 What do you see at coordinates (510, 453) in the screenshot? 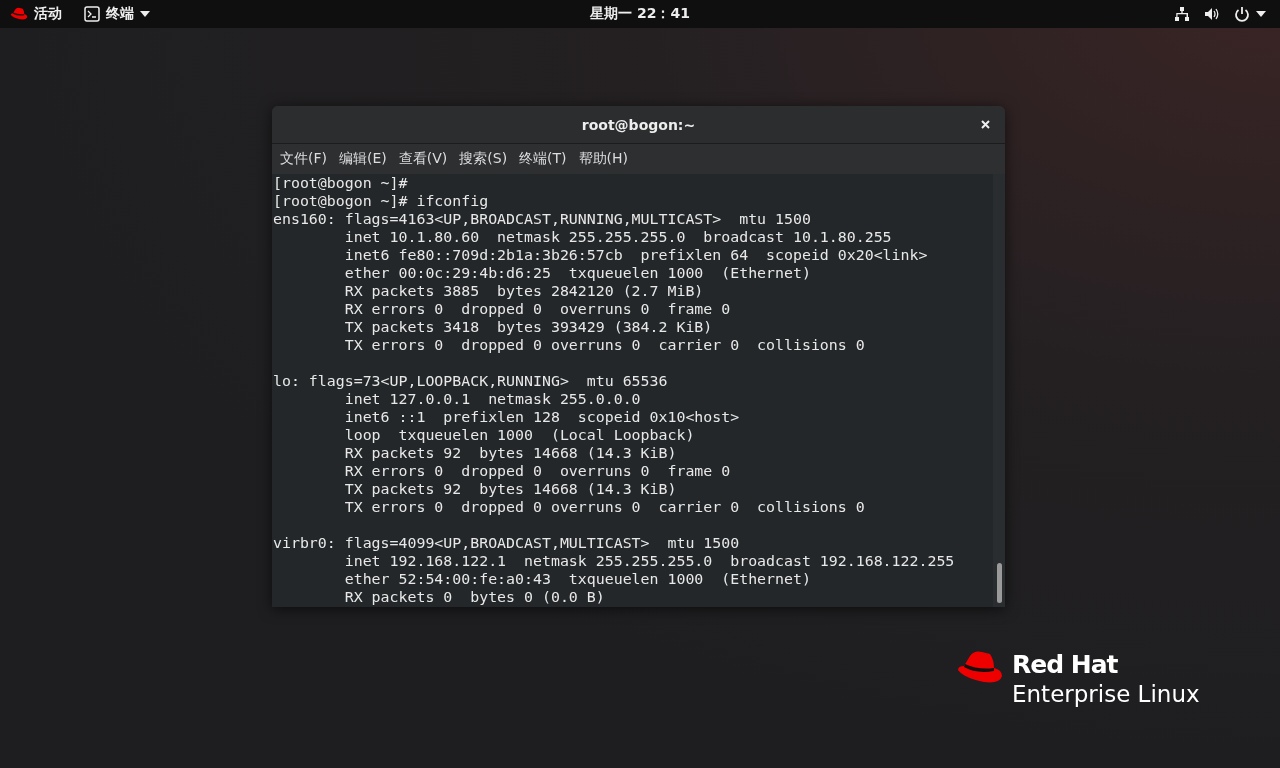
I see `terminal-line: RX packets 92 bytes 14668 (14.3 KiB)` at bounding box center [510, 453].